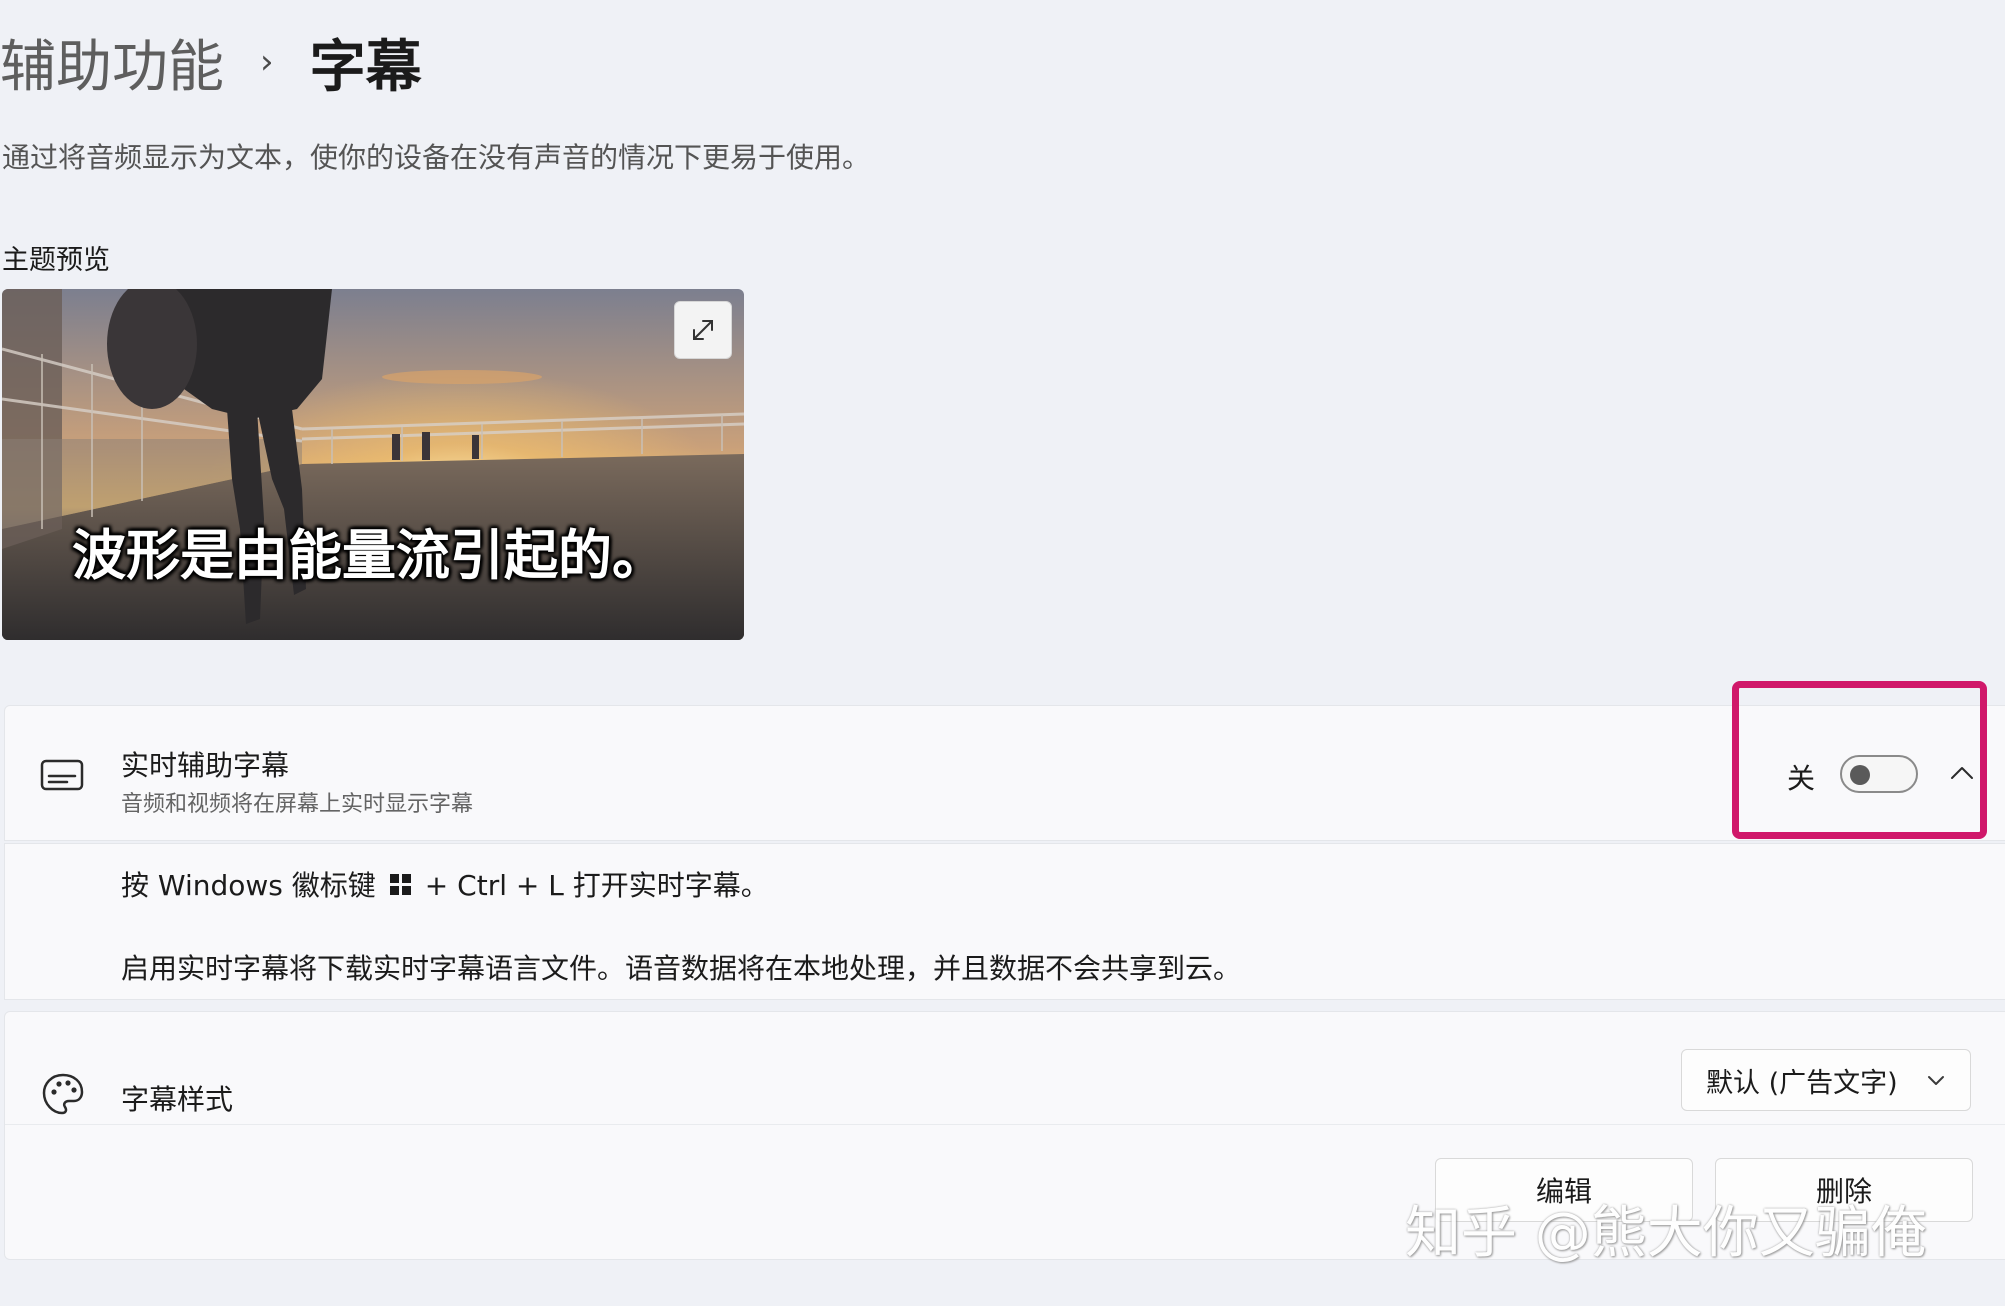 The height and width of the screenshot is (1306, 2005). I want to click on caption-style-selected: 默认 (广告文字), so click(1802, 1083).